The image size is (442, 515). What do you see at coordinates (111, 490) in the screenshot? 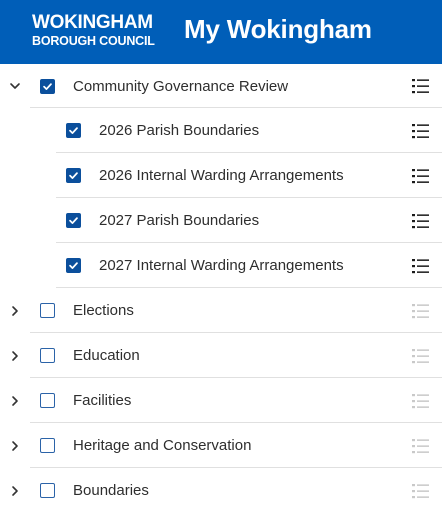
I see `layer-label: Boundaries` at bounding box center [111, 490].